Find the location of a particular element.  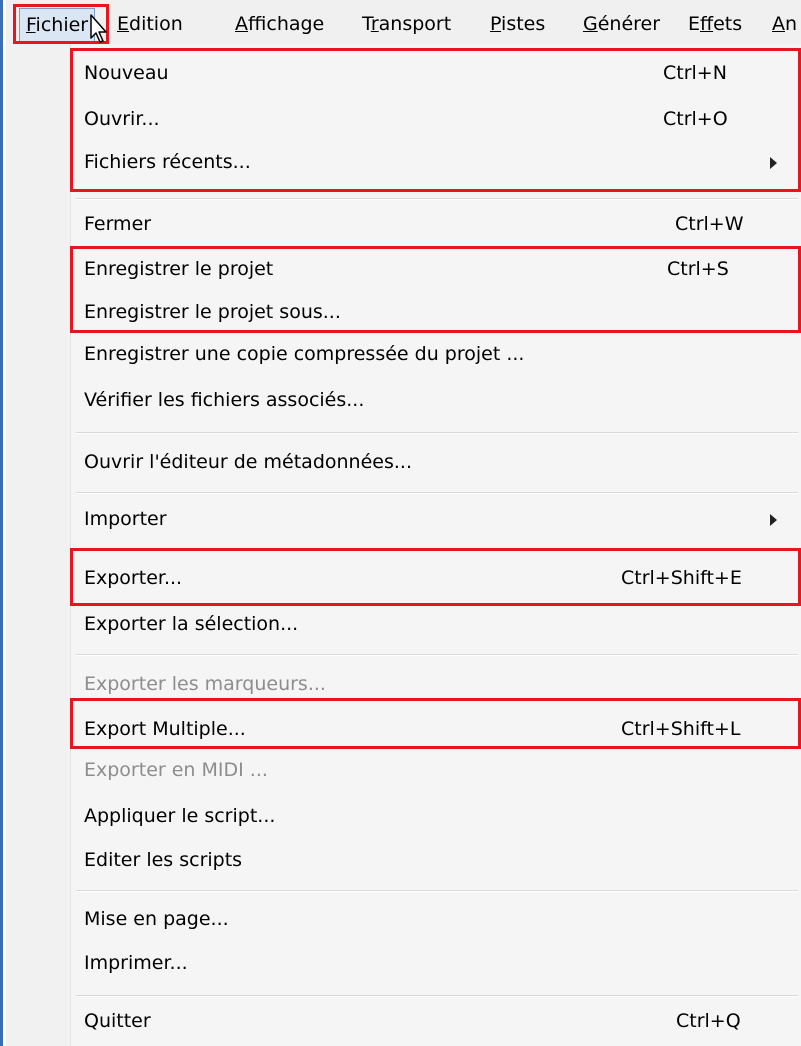

menu-item-shortcut: Ctrl+Q is located at coordinates (708, 1021).